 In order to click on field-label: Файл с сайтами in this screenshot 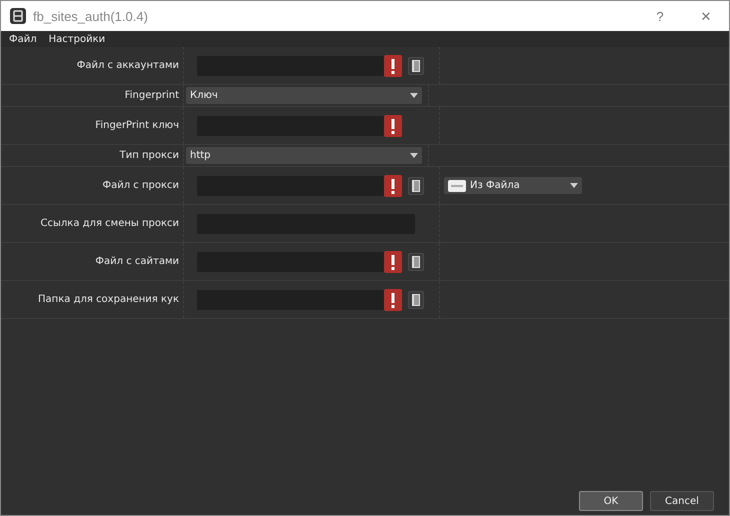, I will do `click(137, 261)`.